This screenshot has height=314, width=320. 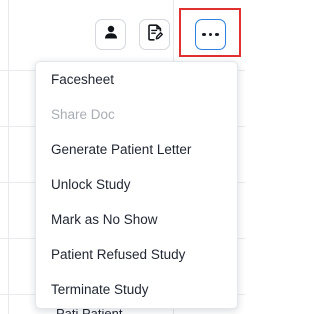 What do you see at coordinates (136, 254) in the screenshot?
I see `menu-item-patient-refused-study: Patient Refused Study` at bounding box center [136, 254].